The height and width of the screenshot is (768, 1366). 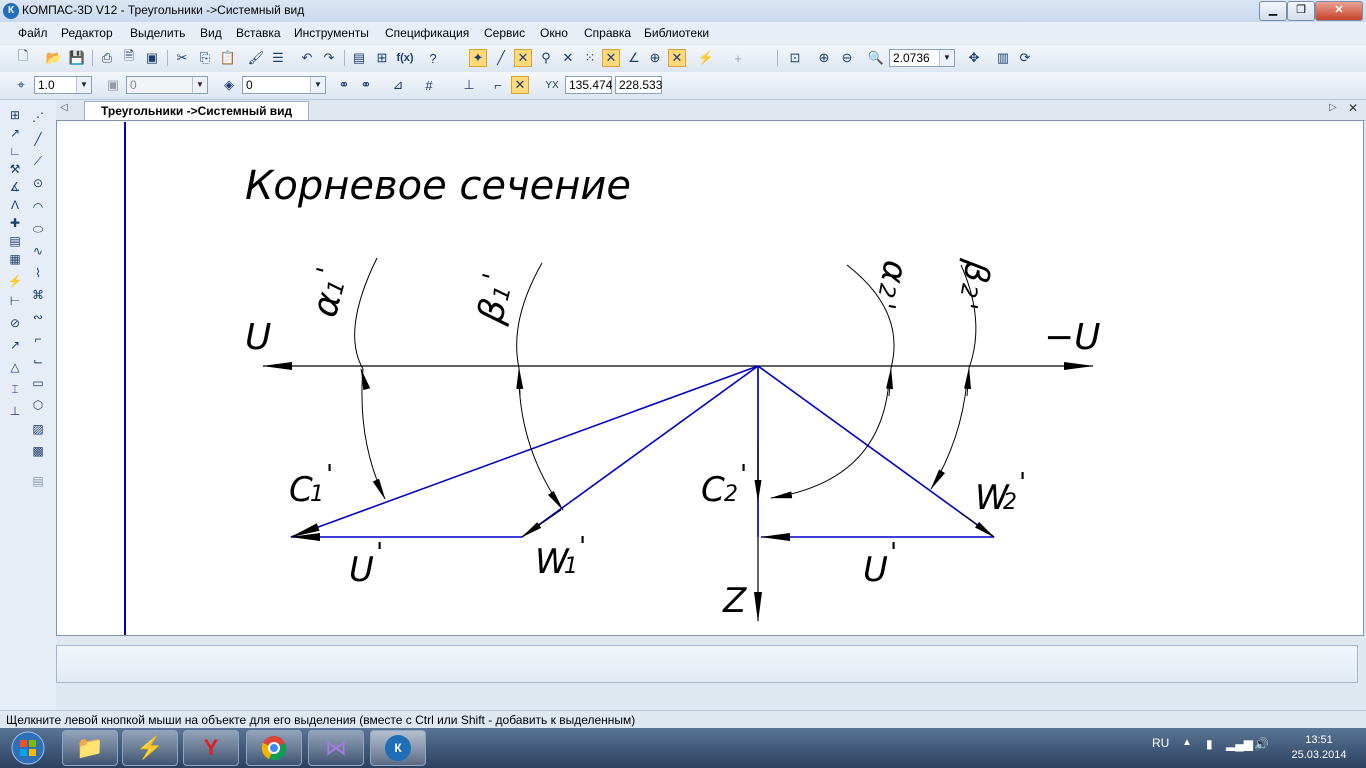 I want to click on tool-aux-line: ╱, so click(x=38, y=139).